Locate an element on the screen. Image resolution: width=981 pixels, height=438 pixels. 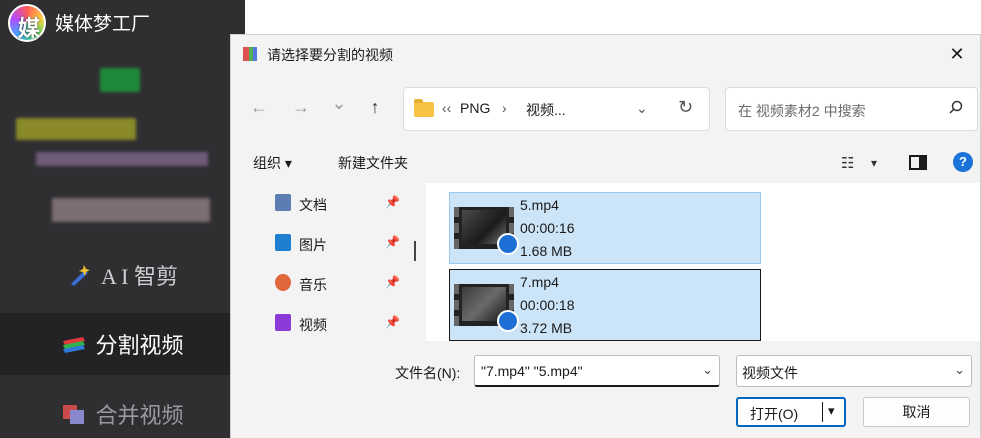
close-button: ✕ is located at coordinates (957, 54).